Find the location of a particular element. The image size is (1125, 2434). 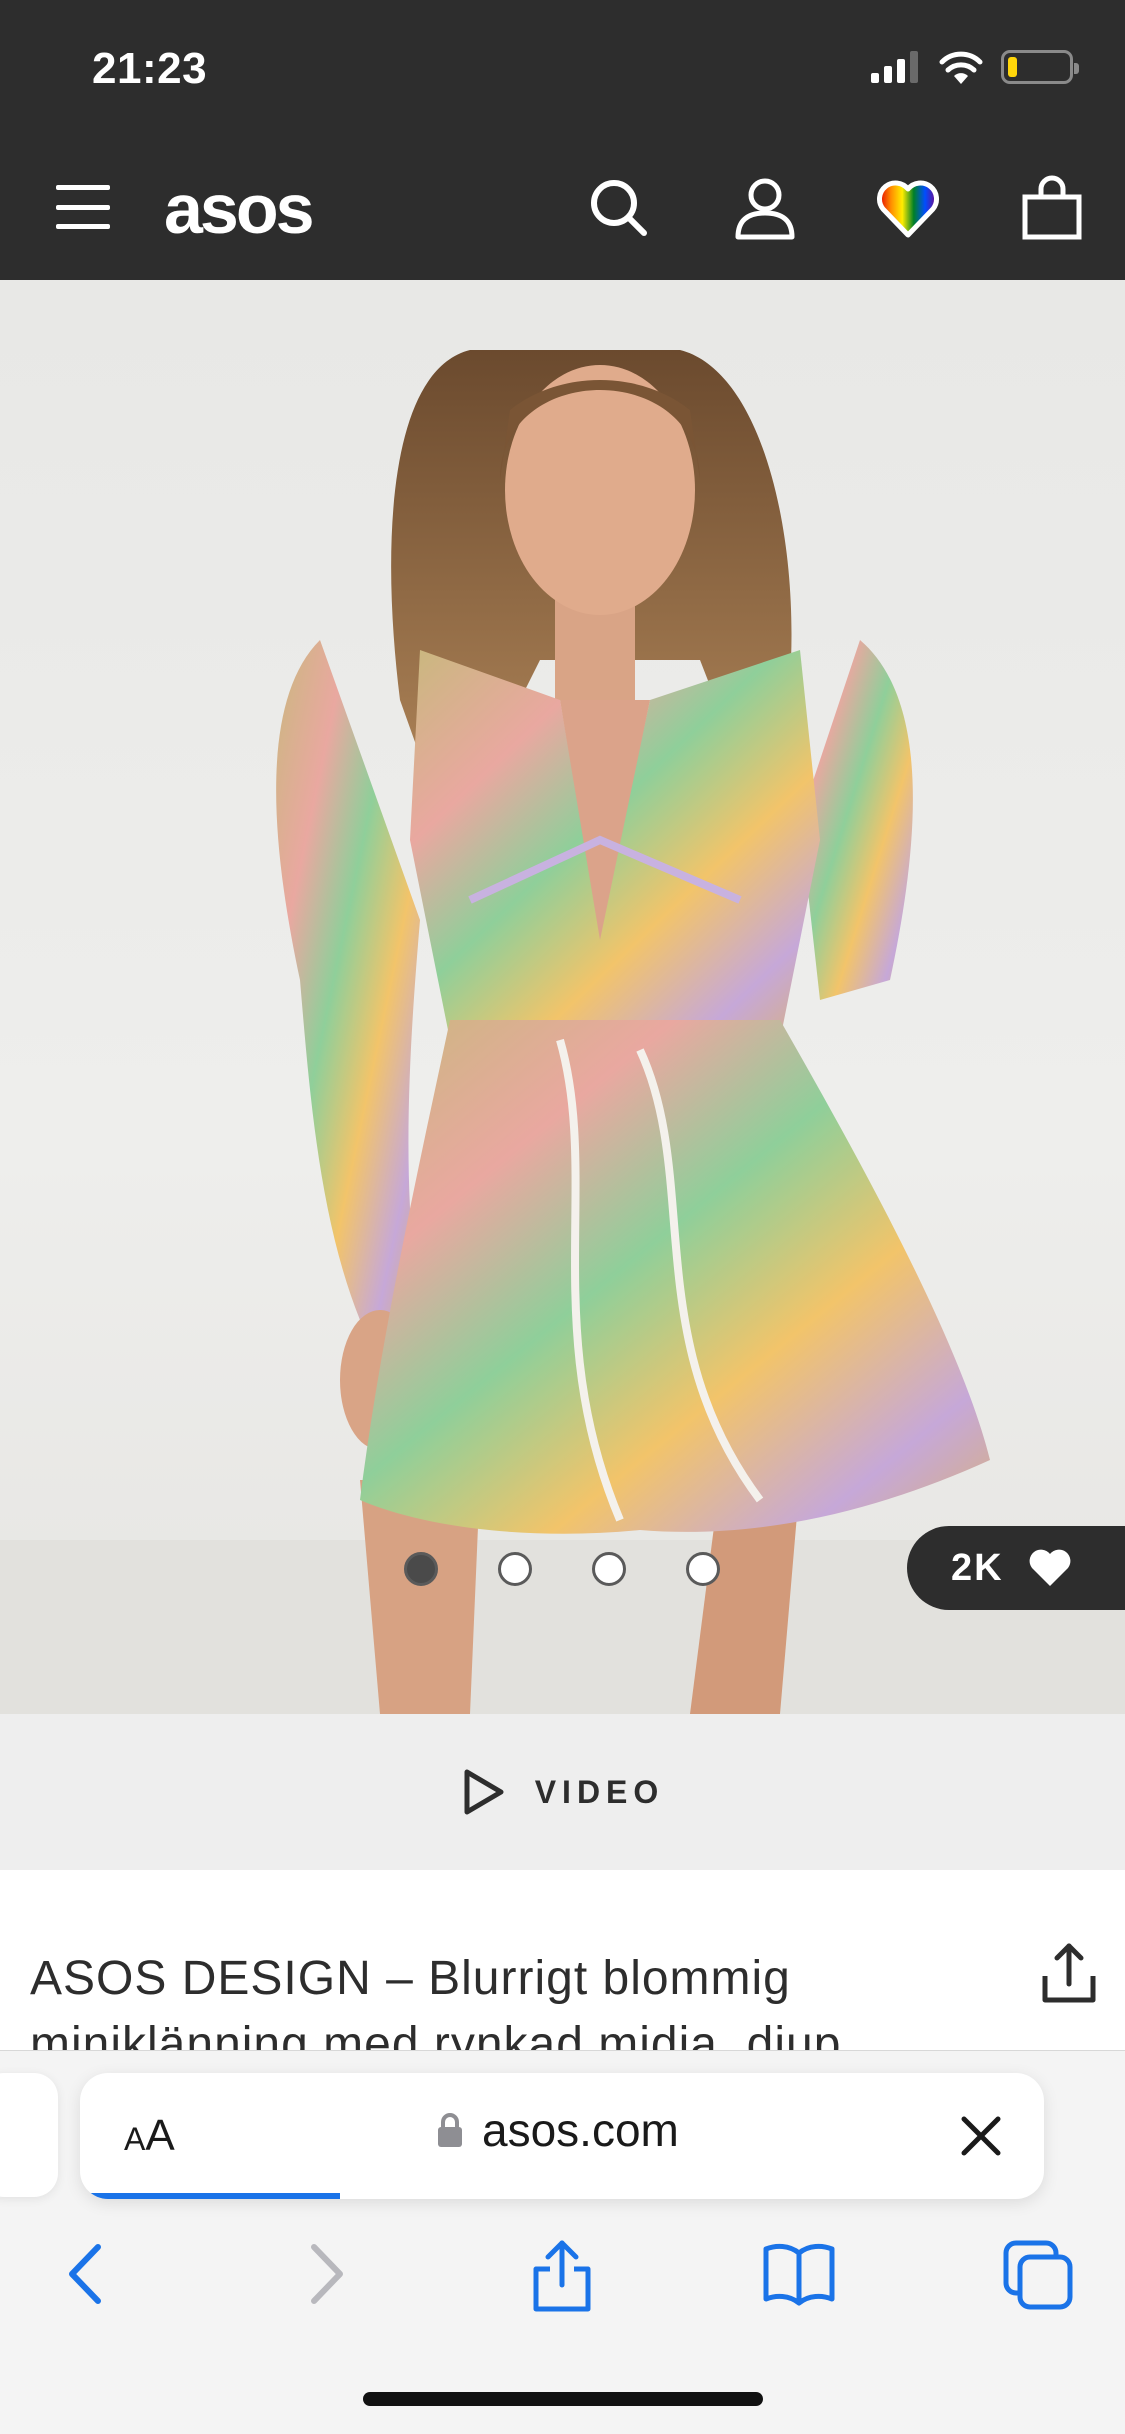

share-icon is located at coordinates (1069, 1973).